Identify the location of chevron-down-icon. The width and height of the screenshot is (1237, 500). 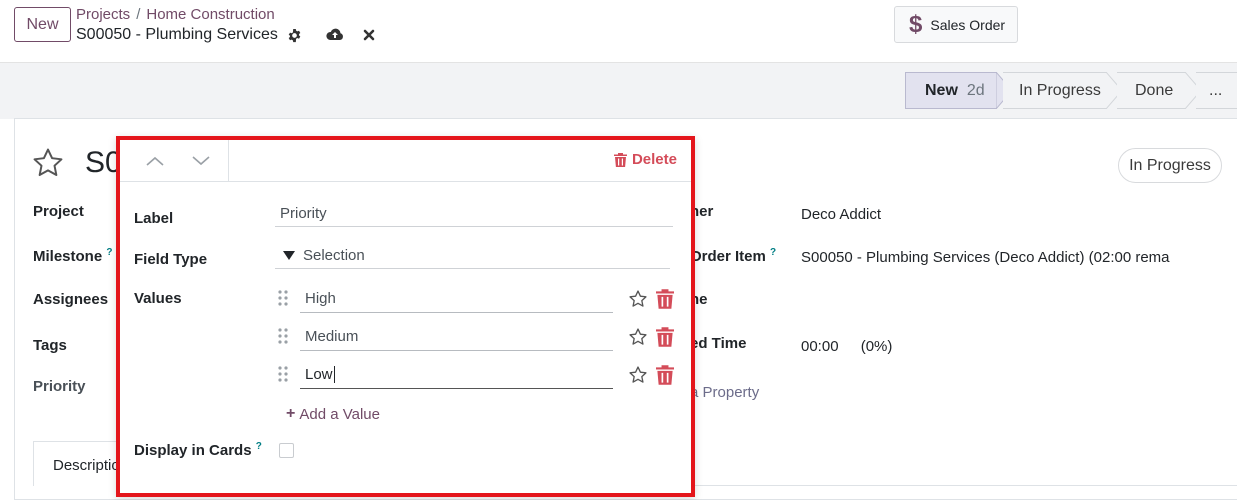
(201, 161).